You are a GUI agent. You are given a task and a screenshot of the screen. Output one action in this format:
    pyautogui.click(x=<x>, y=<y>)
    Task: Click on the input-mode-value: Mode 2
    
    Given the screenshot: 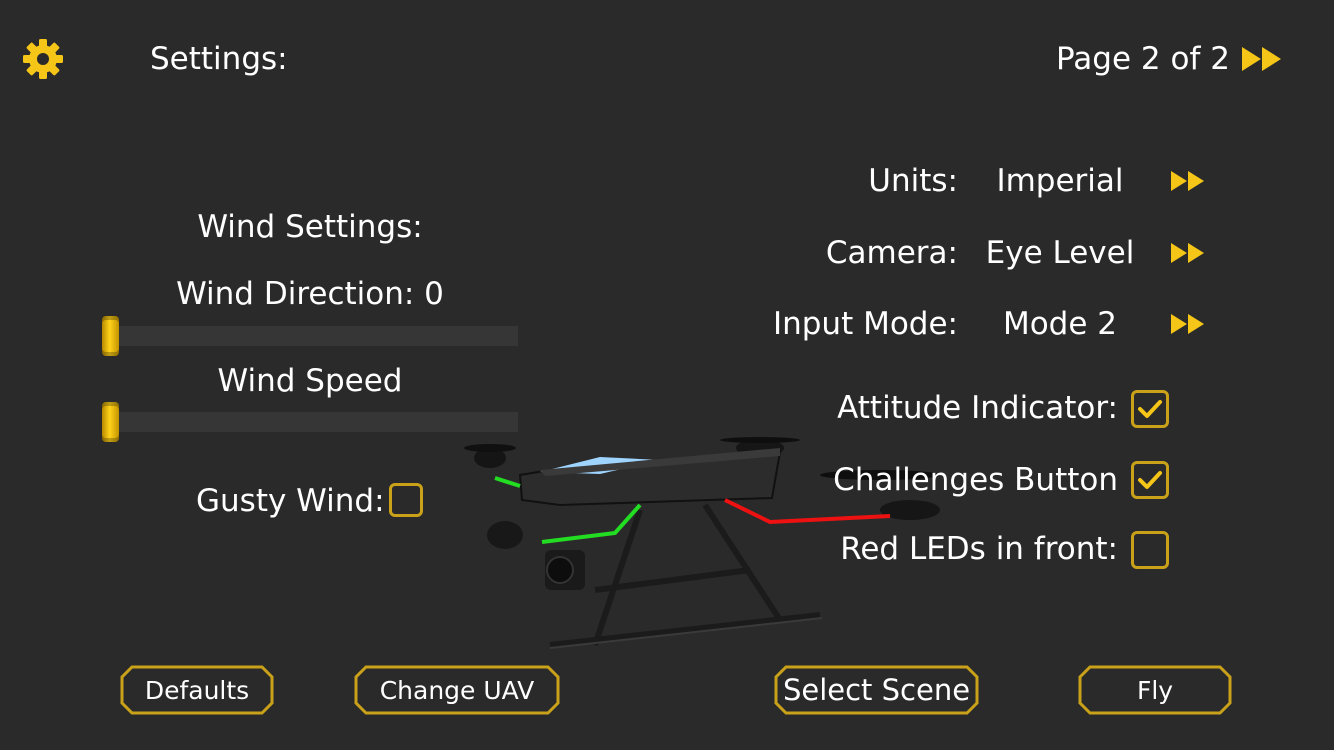 What is the action you would take?
    pyautogui.click(x=1060, y=324)
    